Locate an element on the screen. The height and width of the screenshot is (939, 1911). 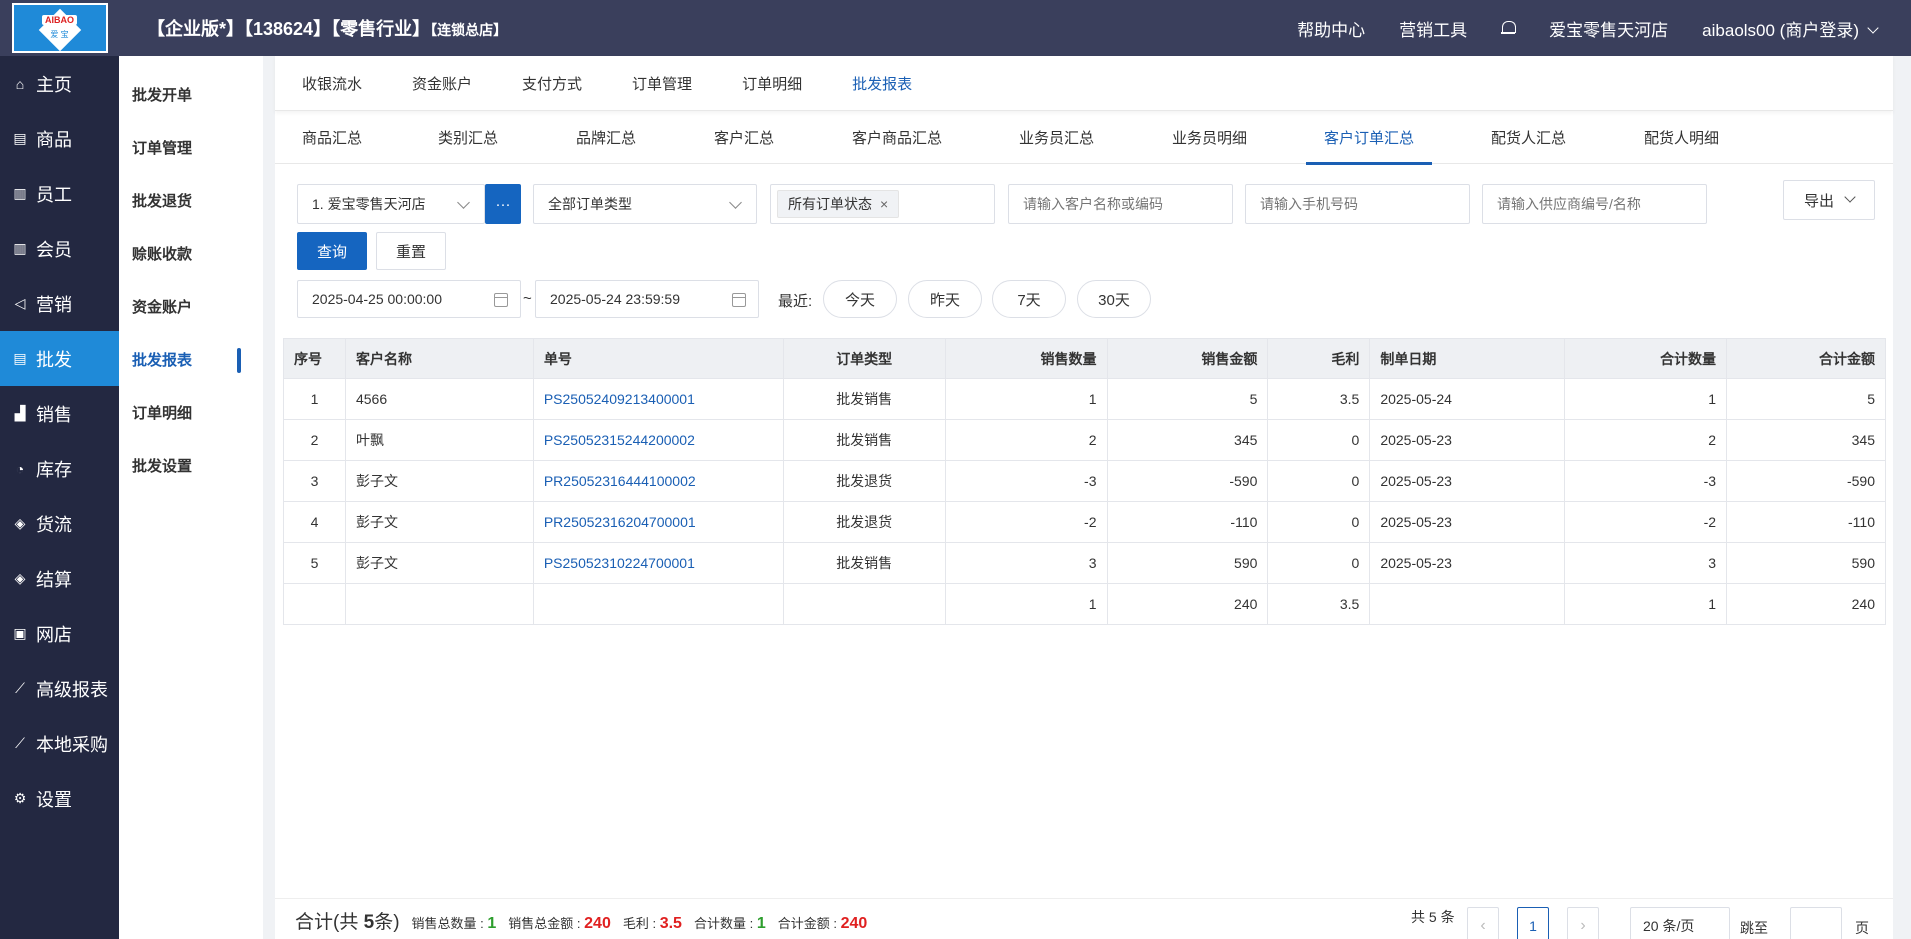
nav-item-stock: ◔ 库存 is located at coordinates (59, 468).